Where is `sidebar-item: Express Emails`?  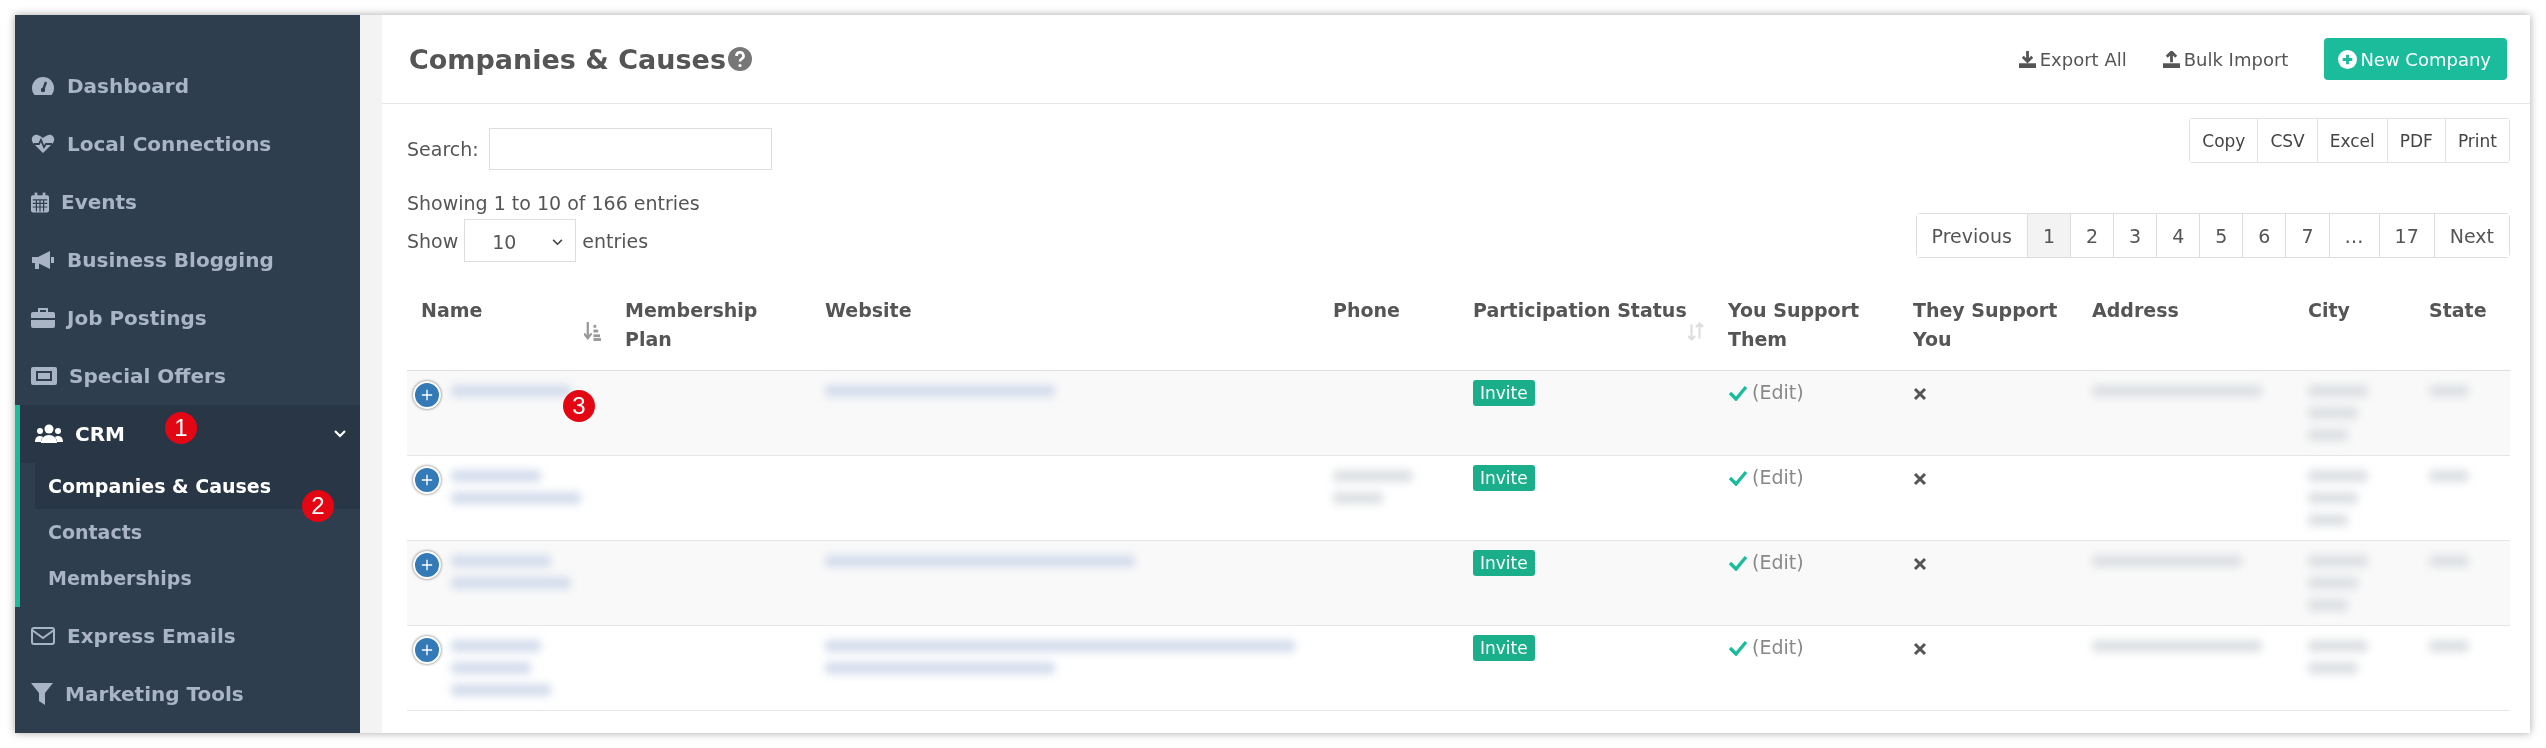
sidebar-item: Express Emails is located at coordinates (187, 636).